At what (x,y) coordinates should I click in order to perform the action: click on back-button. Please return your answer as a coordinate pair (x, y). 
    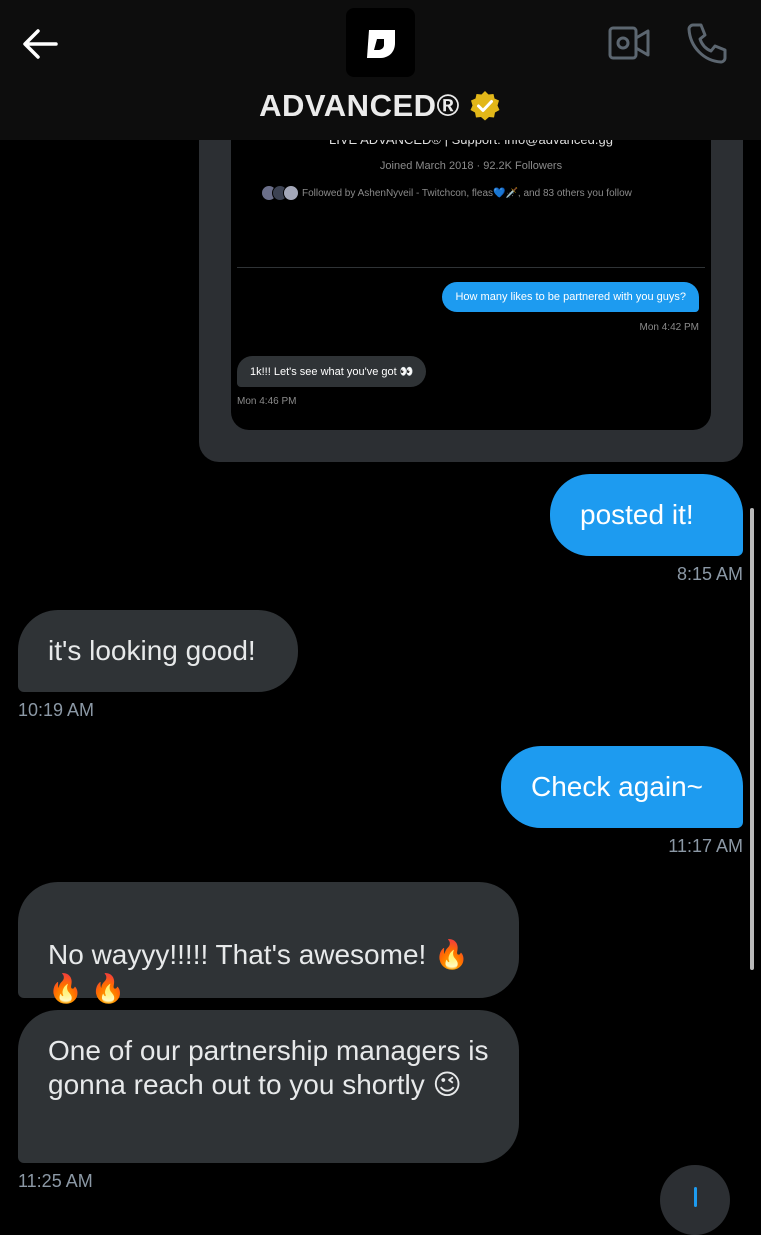
    Looking at the image, I should click on (40, 44).